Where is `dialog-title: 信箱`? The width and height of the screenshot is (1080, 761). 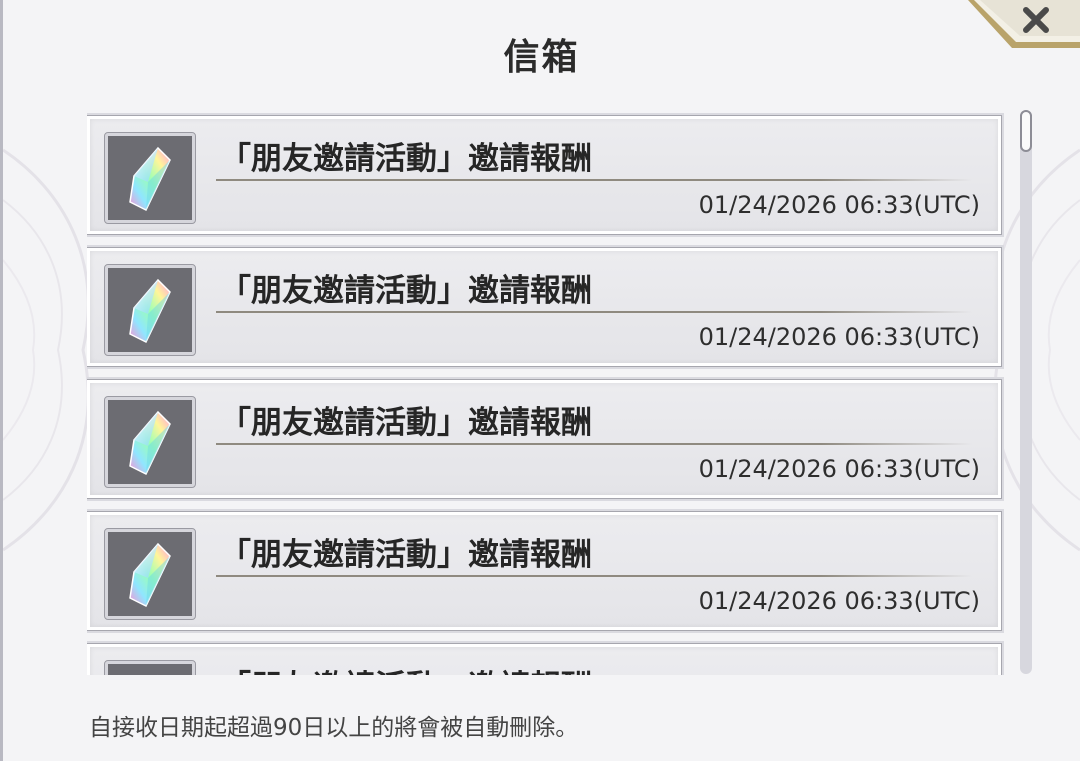 dialog-title: 信箱 is located at coordinates (541, 57).